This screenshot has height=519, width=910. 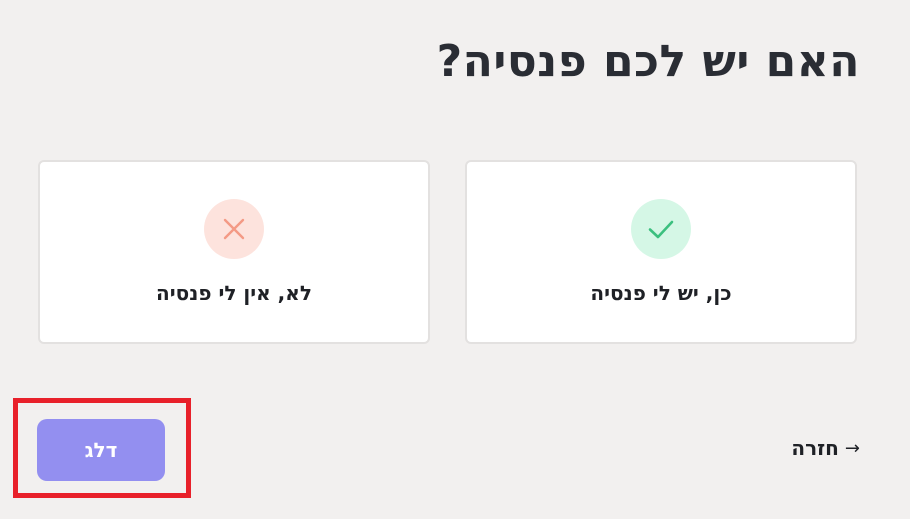 What do you see at coordinates (234, 293) in the screenshot?
I see `option-label-no: לא, אין לי פנסיה` at bounding box center [234, 293].